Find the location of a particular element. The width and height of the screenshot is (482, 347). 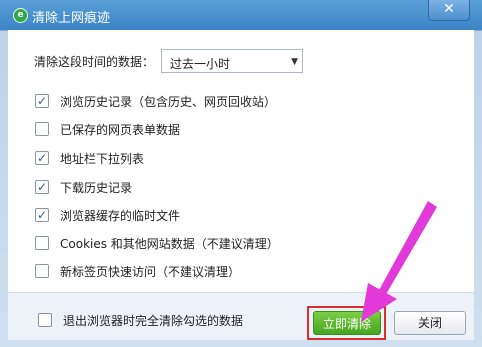

window-close-button: ✕ is located at coordinates (449, 10).